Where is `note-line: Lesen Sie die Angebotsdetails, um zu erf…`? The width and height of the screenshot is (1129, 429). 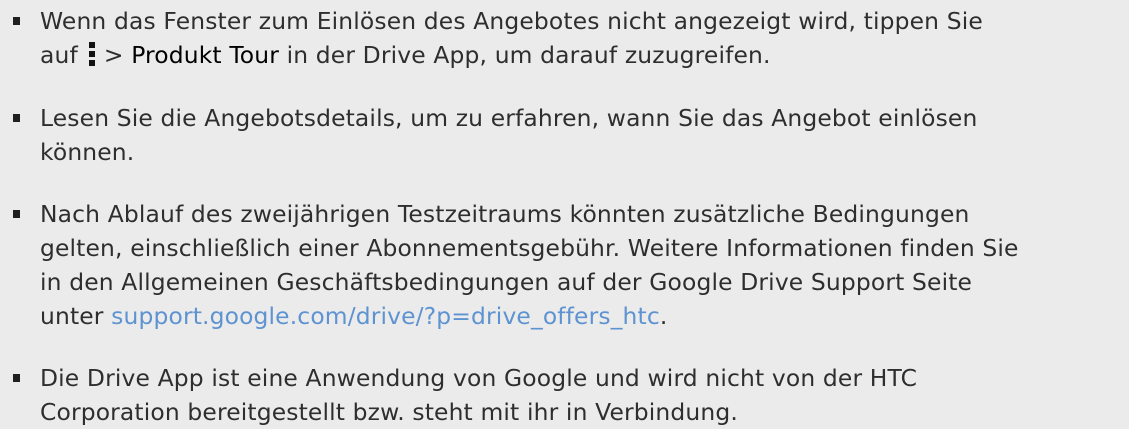
note-line: Lesen Sie die Angebotsdetails, um zu erf… is located at coordinates (509, 118).